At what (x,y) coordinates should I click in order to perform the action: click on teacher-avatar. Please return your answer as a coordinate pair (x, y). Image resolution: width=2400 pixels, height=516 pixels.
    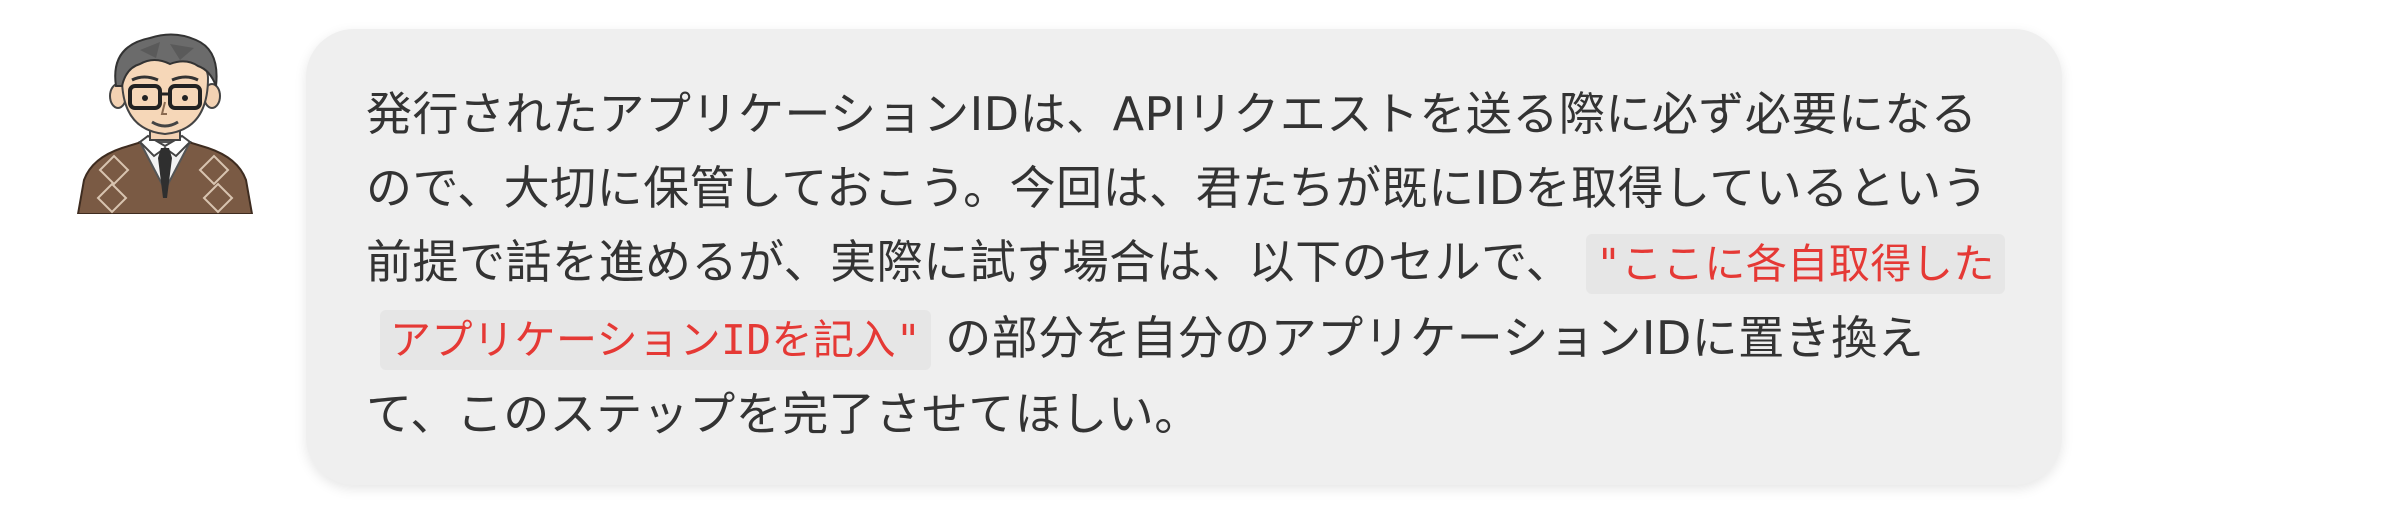
    Looking at the image, I should click on (165, 122).